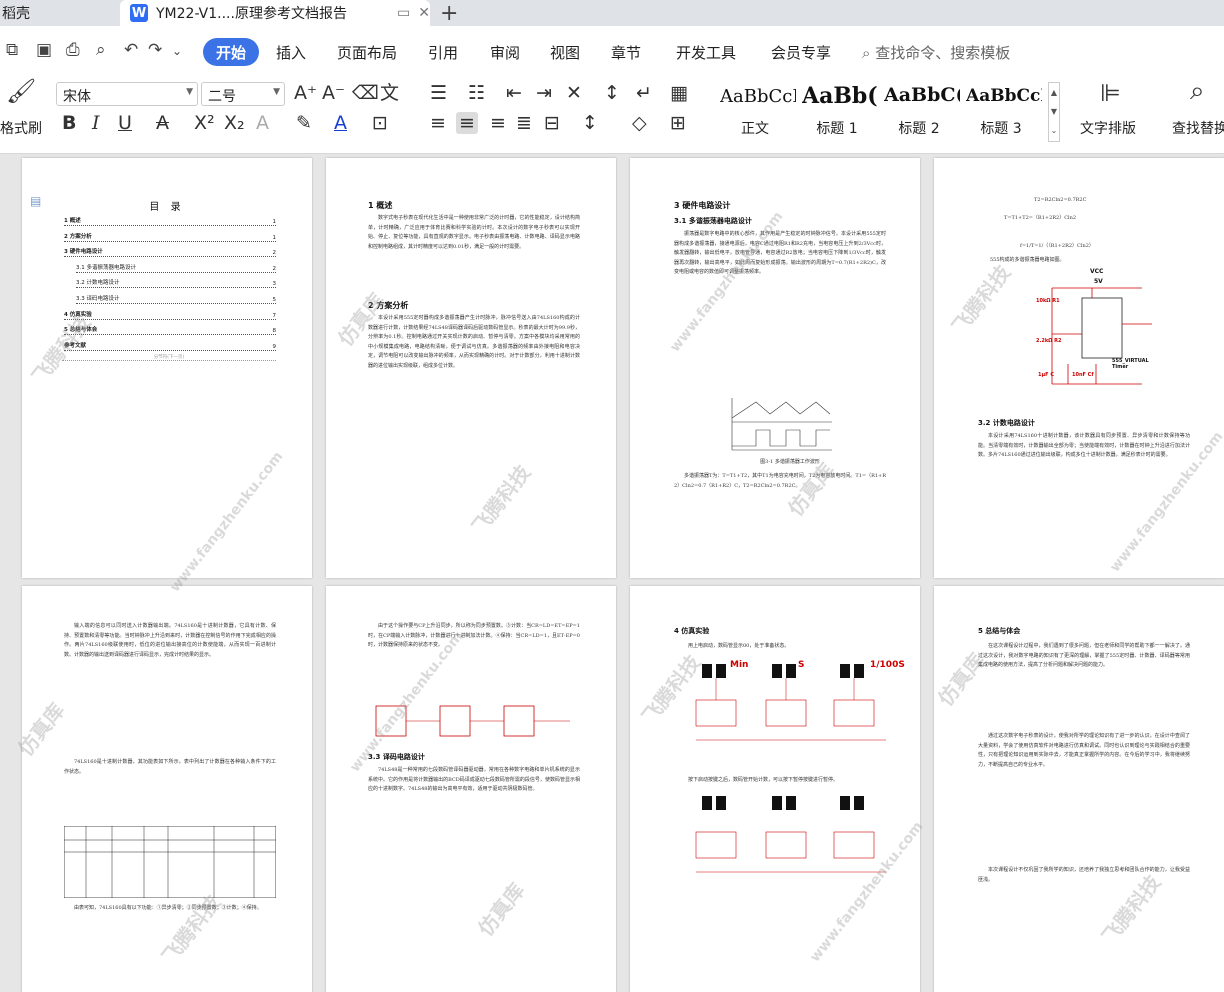 This screenshot has width=1224, height=992. What do you see at coordinates (1197, 91) in the screenshot?
I see `find-icon: ⌕` at bounding box center [1197, 91].